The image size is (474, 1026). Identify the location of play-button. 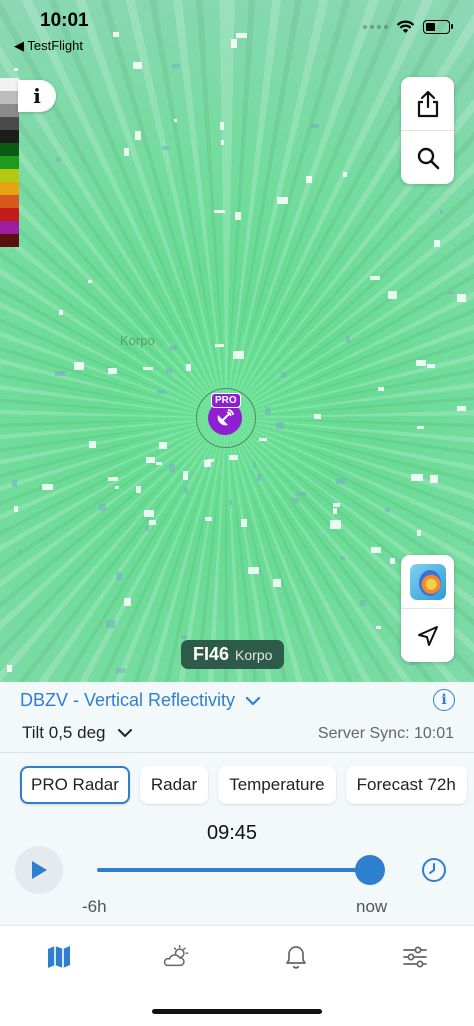
(39, 870).